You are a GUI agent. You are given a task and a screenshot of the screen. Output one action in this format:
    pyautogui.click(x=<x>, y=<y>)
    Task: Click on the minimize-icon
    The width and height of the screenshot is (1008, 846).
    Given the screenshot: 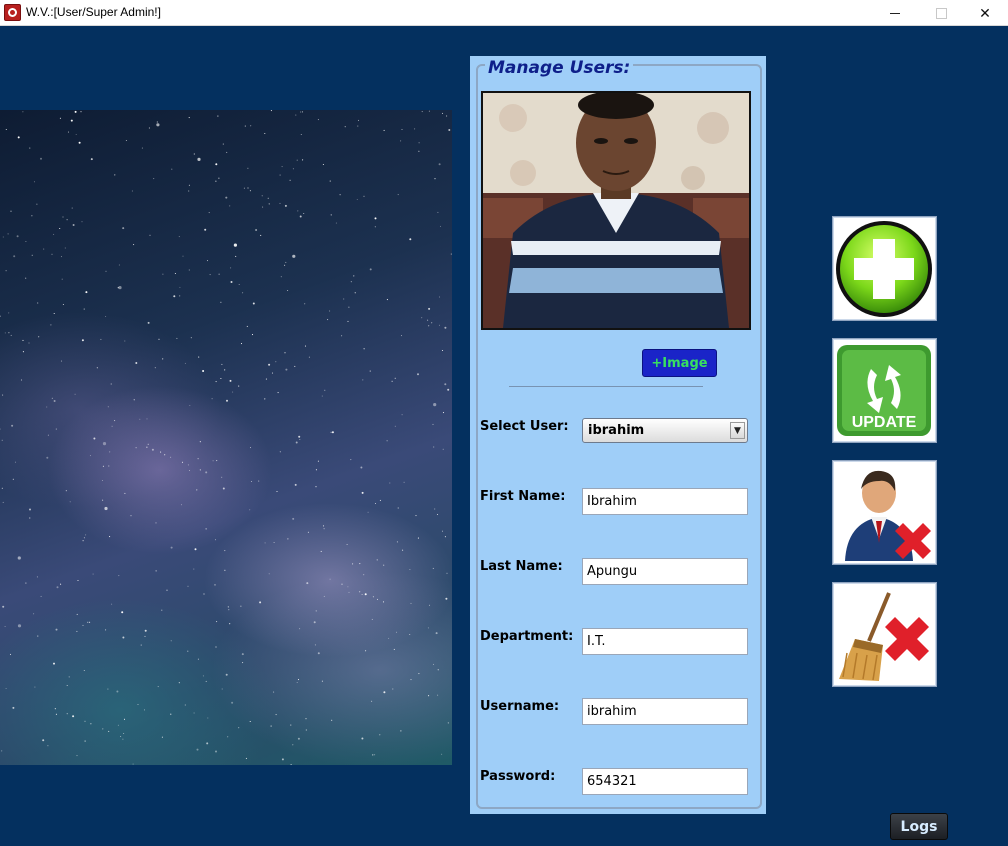 What is the action you would take?
    pyautogui.click(x=895, y=13)
    